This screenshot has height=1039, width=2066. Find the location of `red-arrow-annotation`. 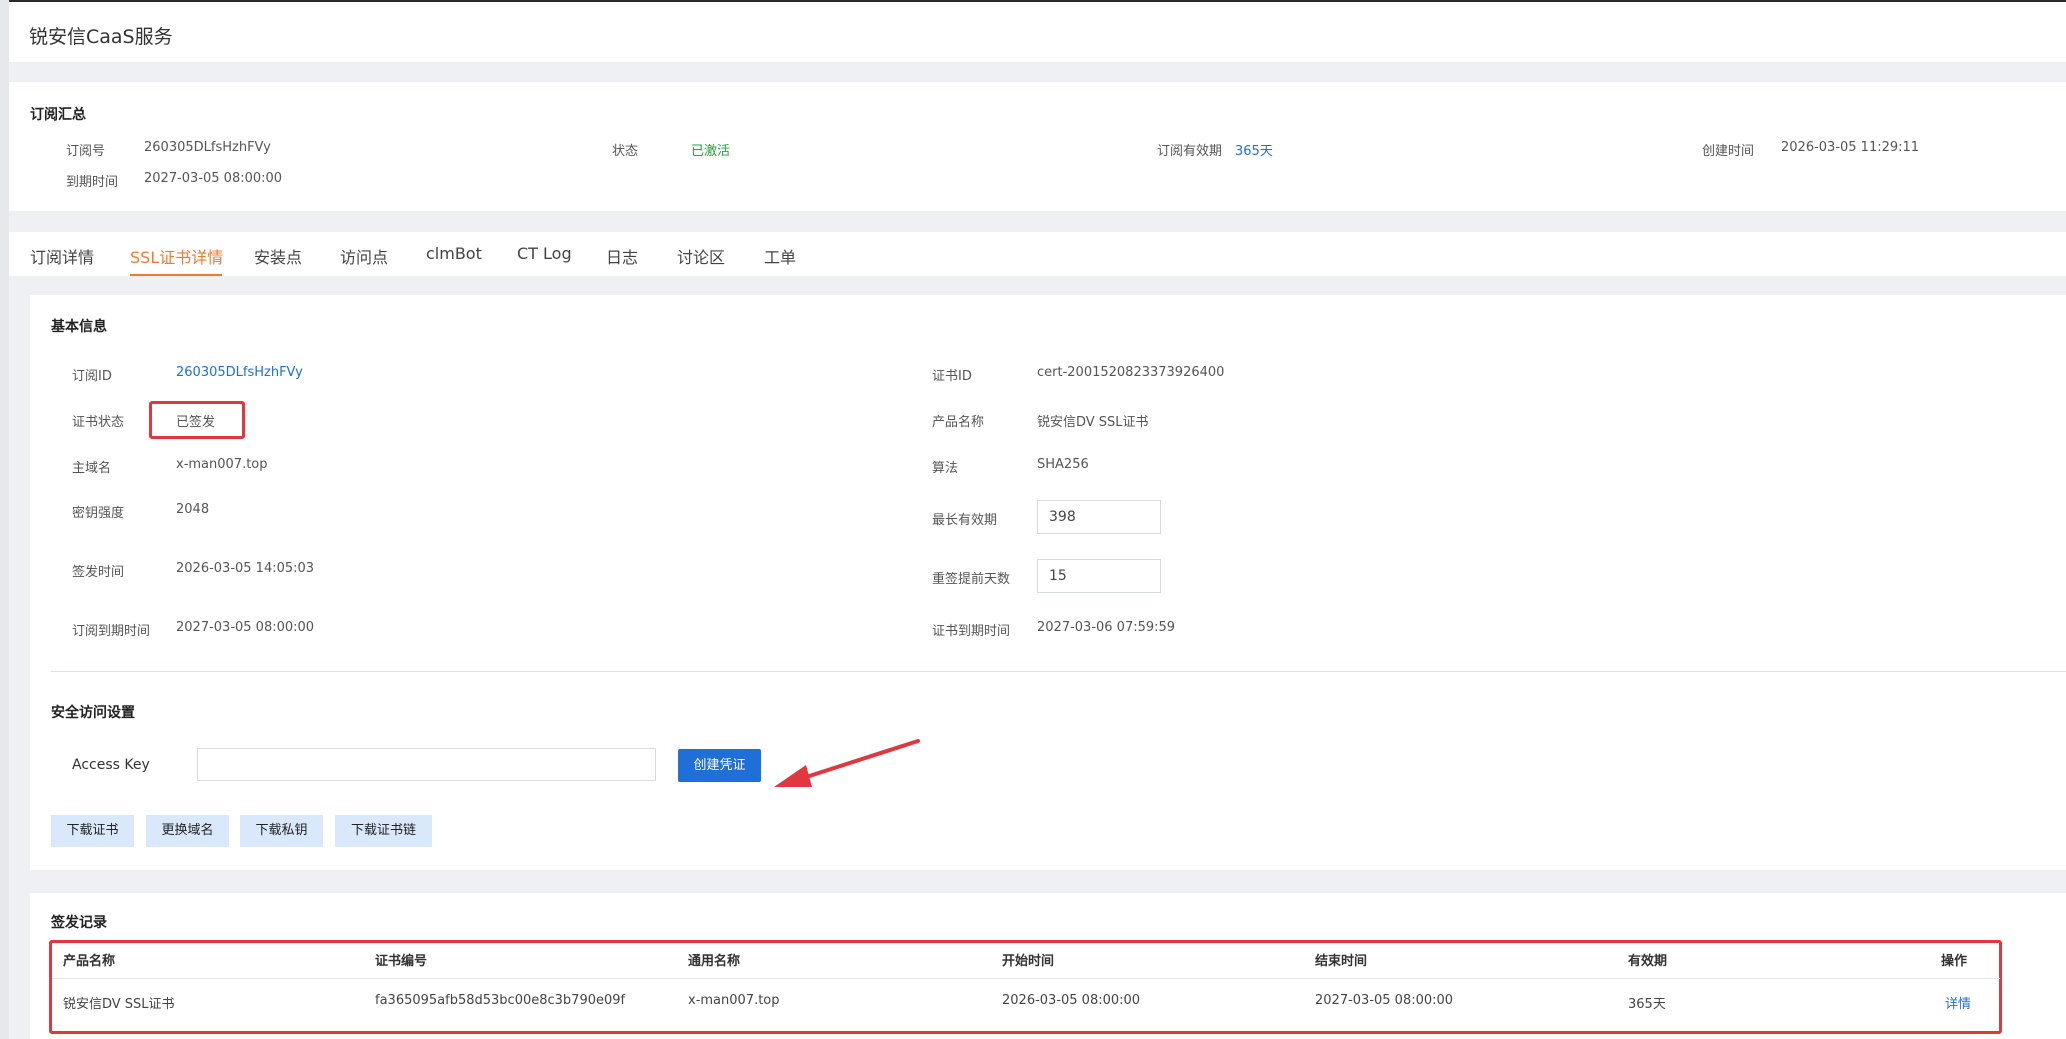

red-arrow-annotation is located at coordinates (847, 763).